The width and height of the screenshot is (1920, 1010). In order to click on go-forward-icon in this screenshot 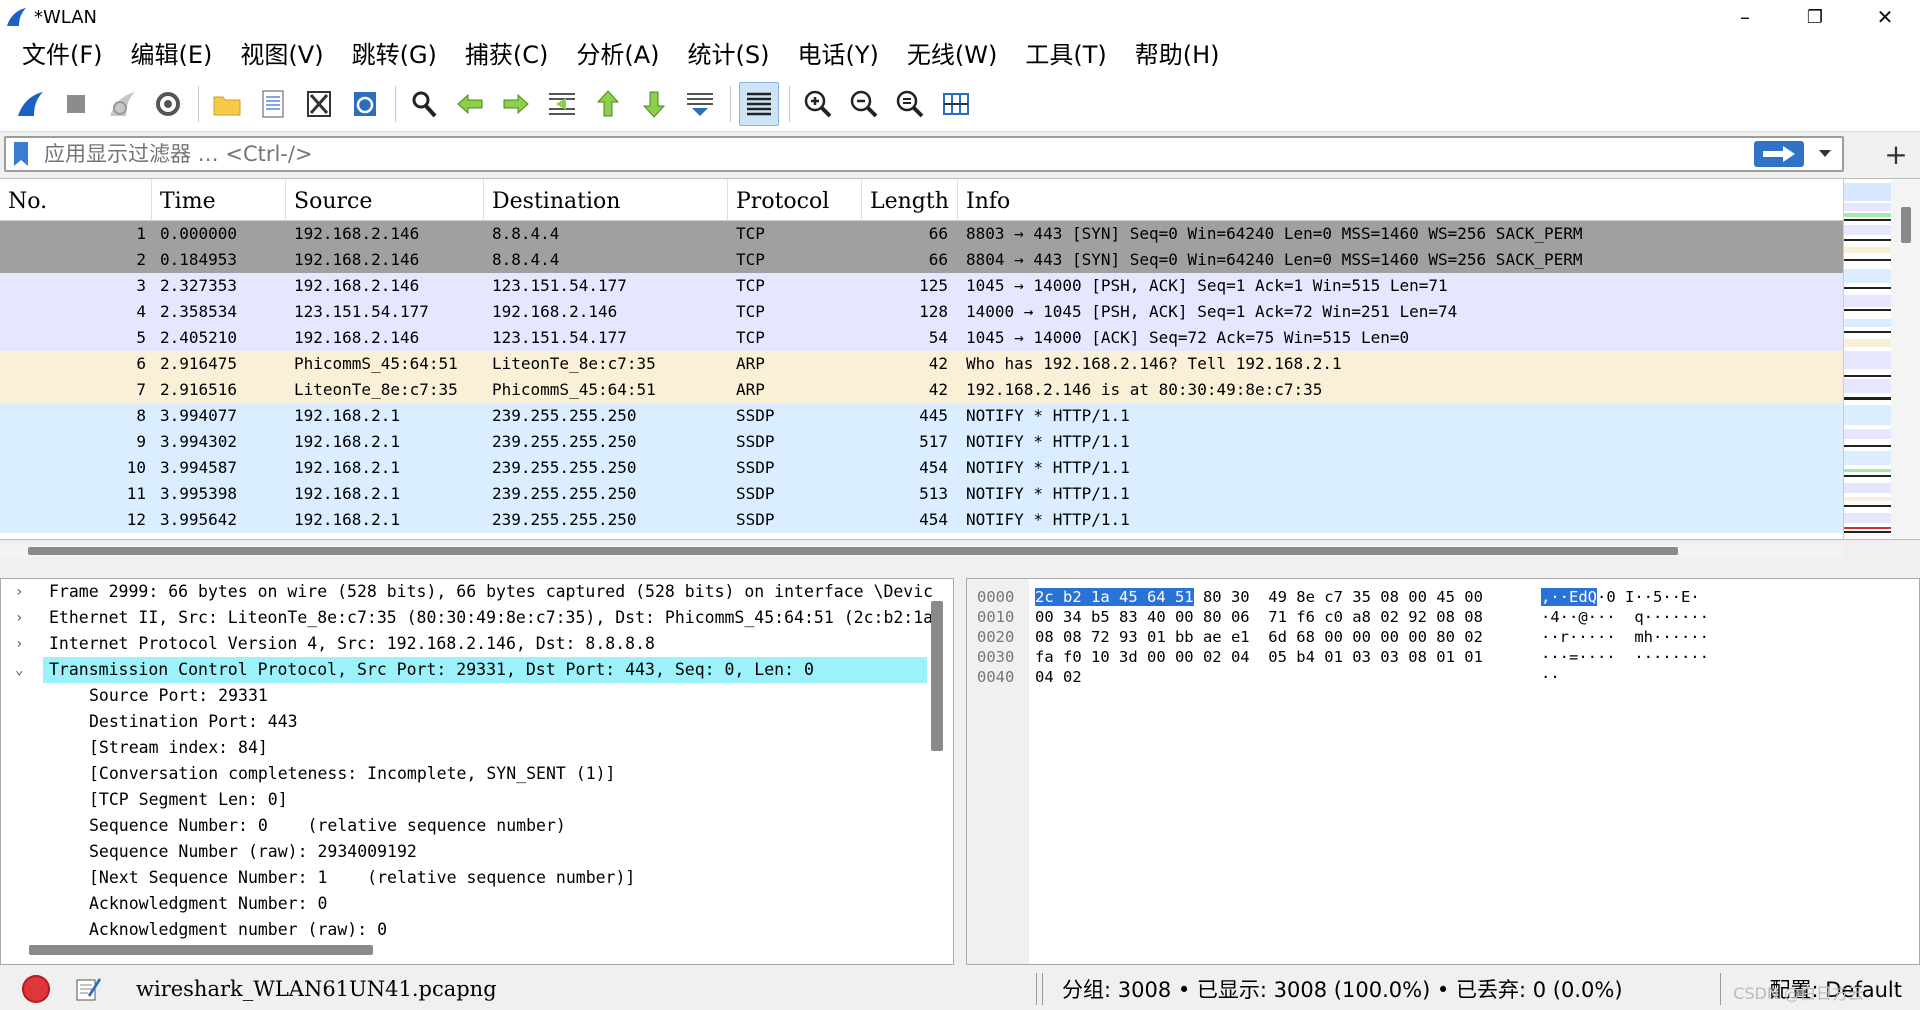, I will do `click(516, 104)`.